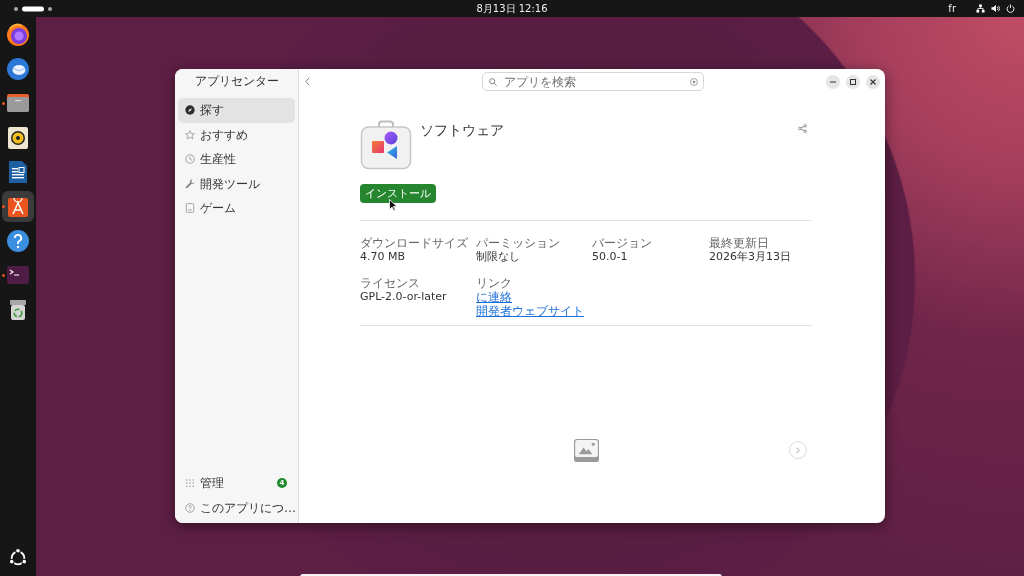 Image resolution: width=1024 pixels, height=576 pixels. What do you see at coordinates (18, 68) in the screenshot?
I see `mail-icon` at bounding box center [18, 68].